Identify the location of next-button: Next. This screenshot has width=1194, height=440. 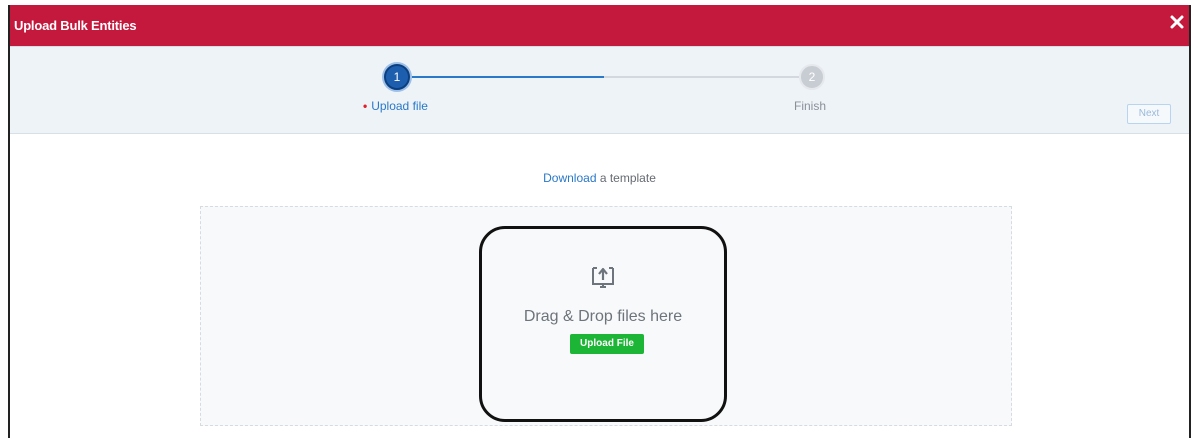
(1149, 114).